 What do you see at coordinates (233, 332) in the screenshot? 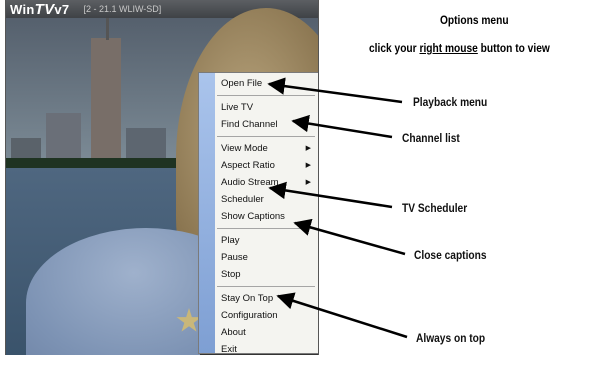
I see `menu-item-label: About` at bounding box center [233, 332].